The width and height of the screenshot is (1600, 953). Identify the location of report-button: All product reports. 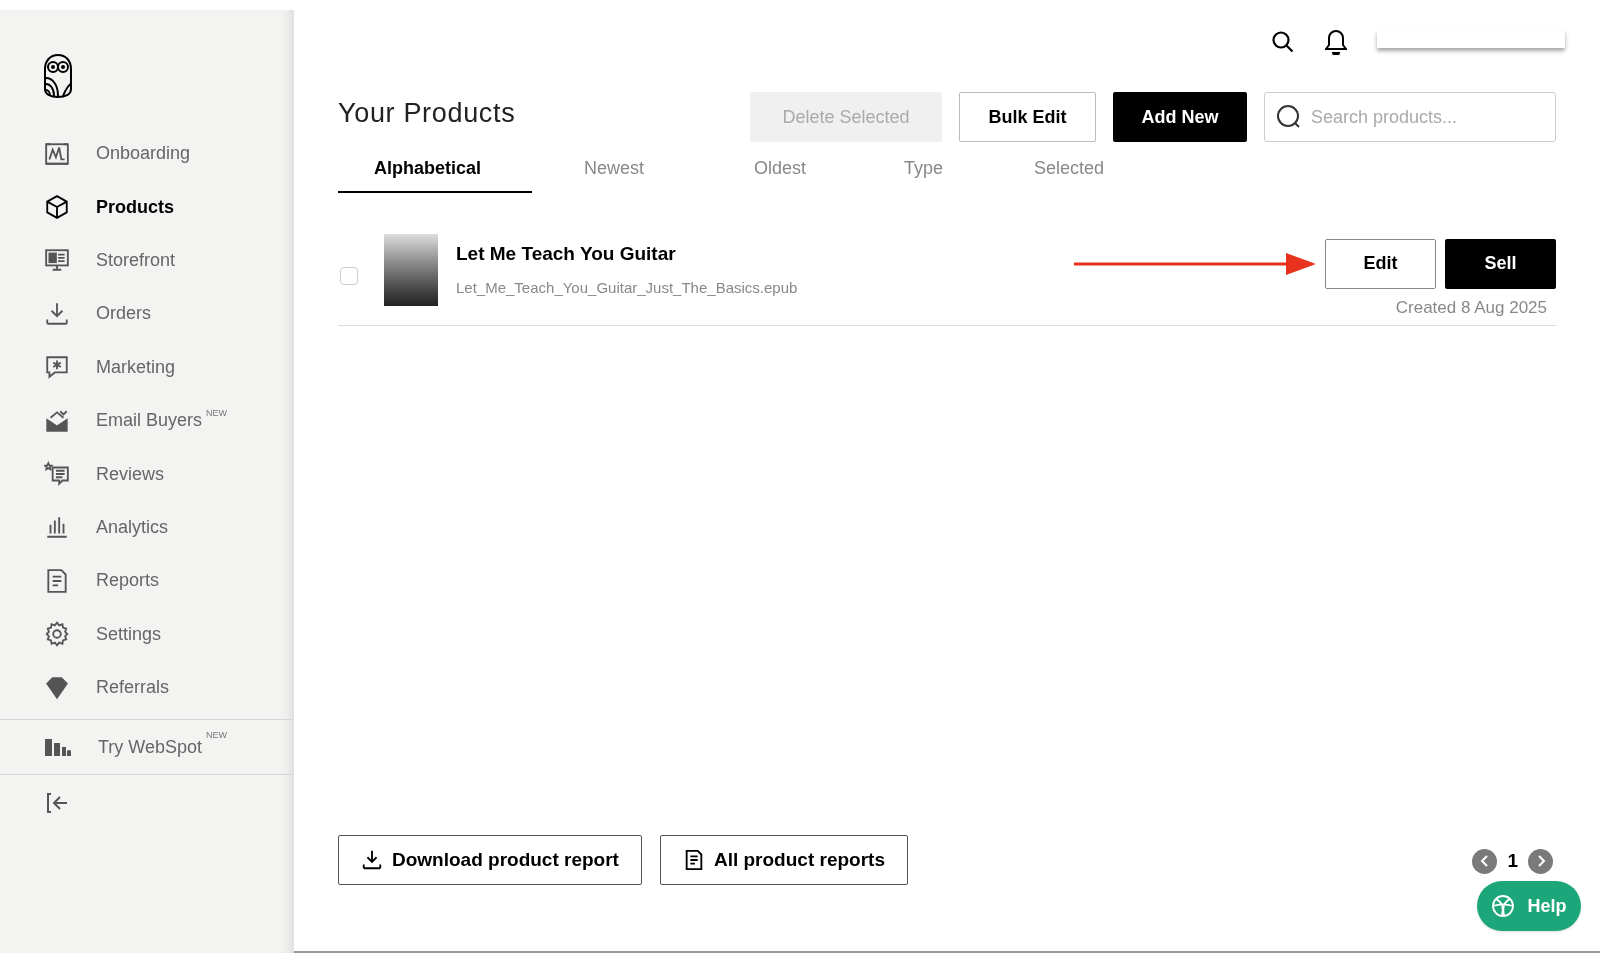
(783, 860).